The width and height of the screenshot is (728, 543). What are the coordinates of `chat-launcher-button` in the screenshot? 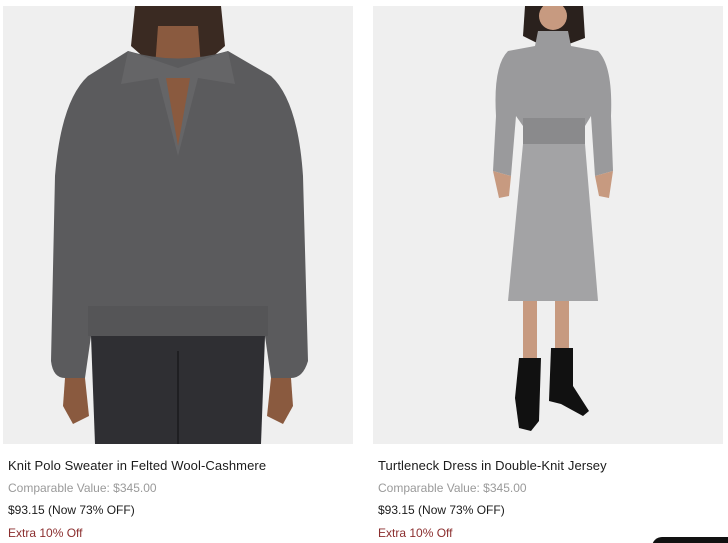 It's located at (690, 540).